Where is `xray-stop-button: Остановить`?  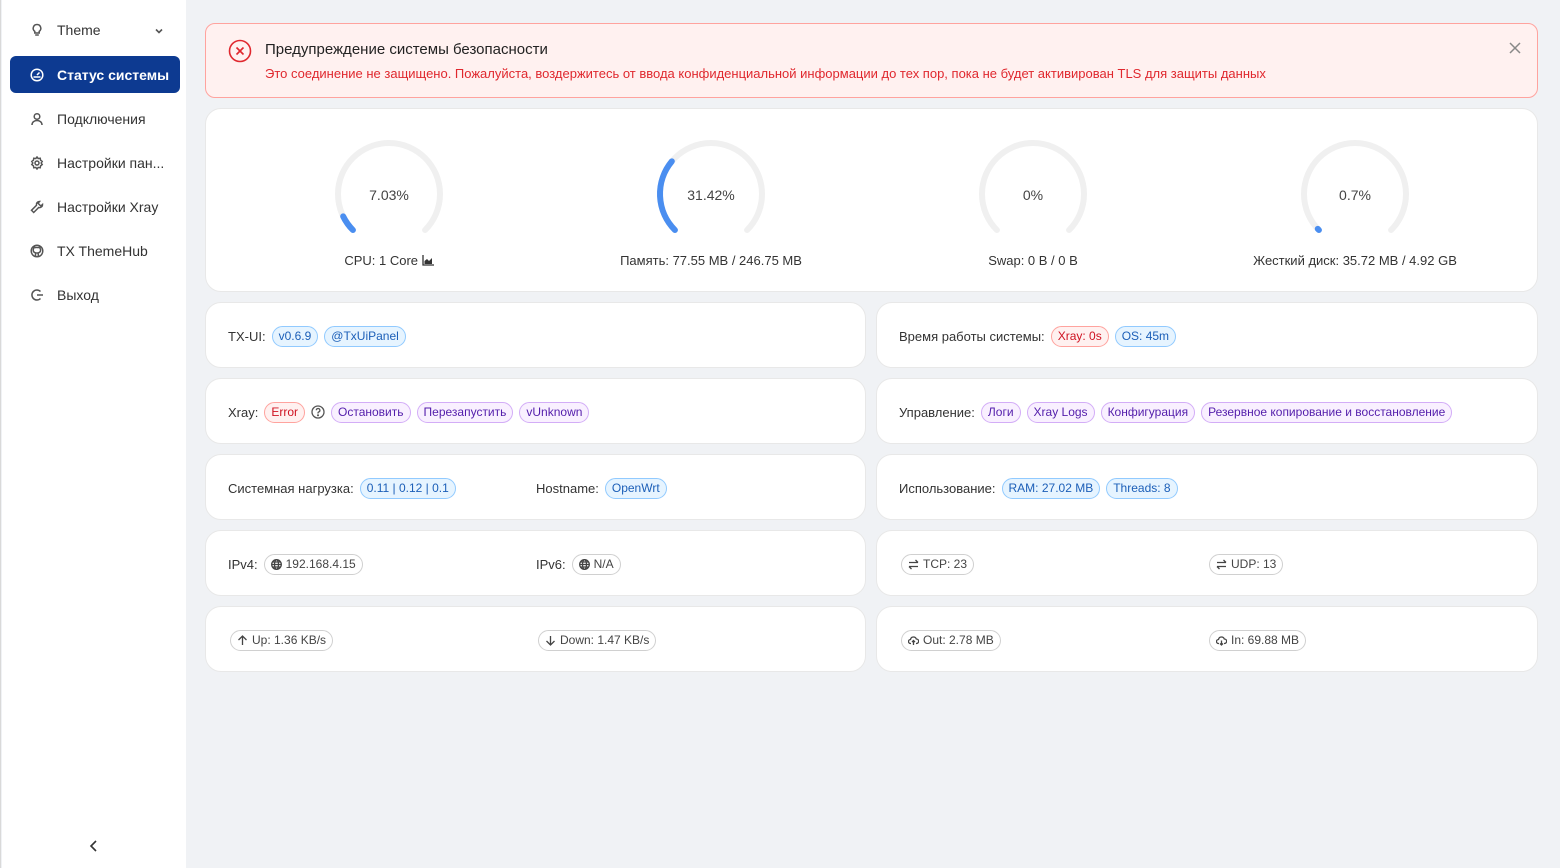 xray-stop-button: Остановить is located at coordinates (371, 412).